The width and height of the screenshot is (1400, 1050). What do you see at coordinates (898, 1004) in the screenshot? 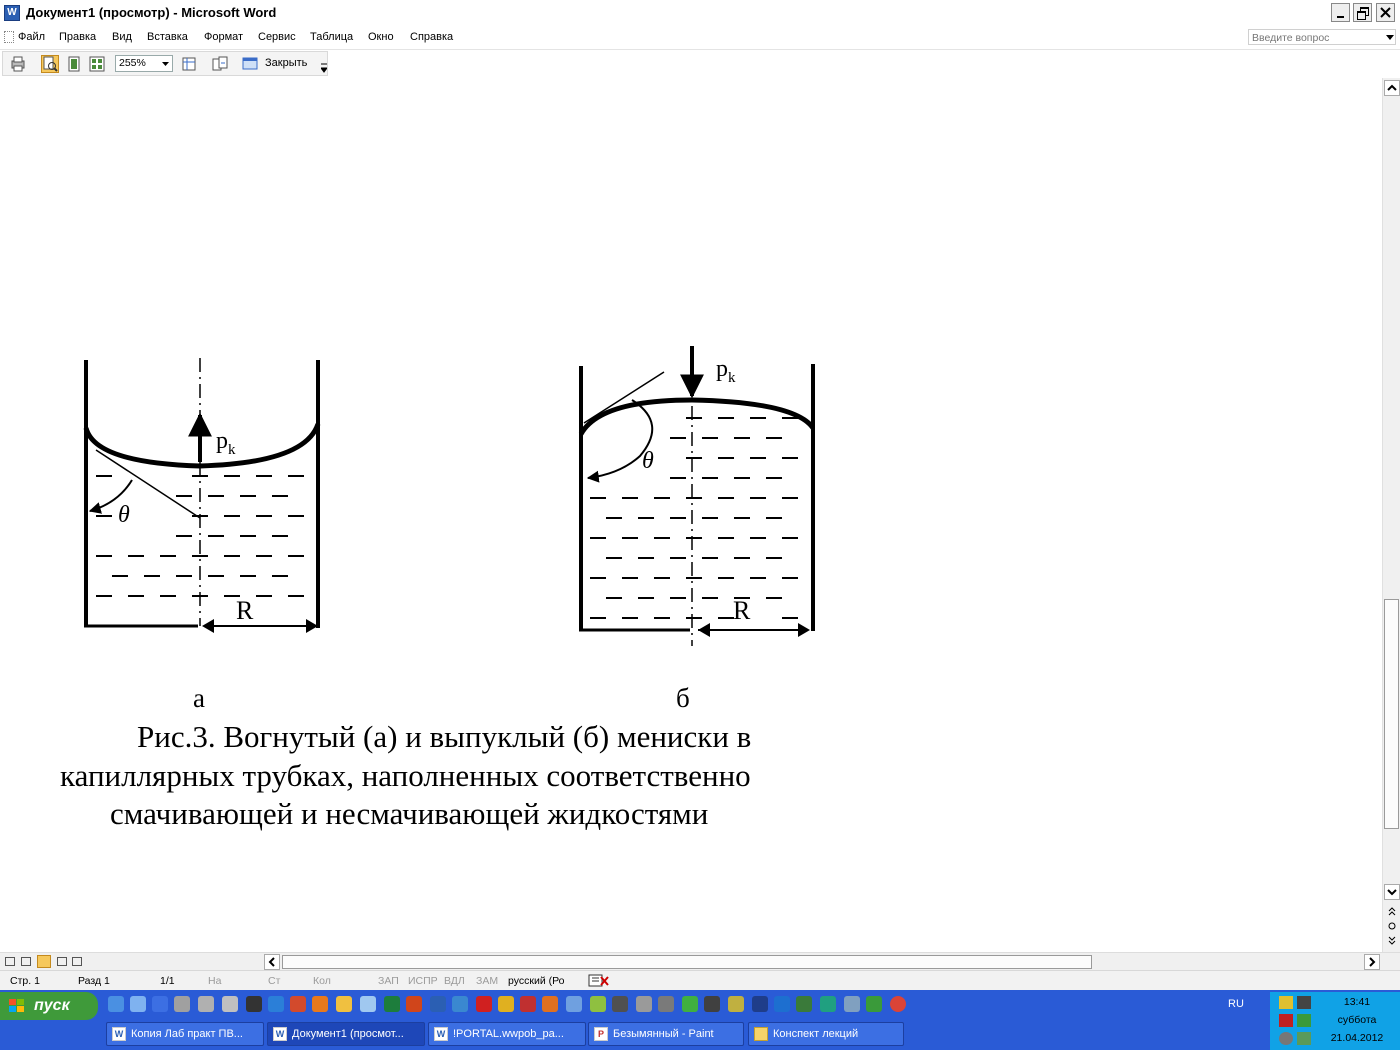
I see `chrome-icon` at bounding box center [898, 1004].